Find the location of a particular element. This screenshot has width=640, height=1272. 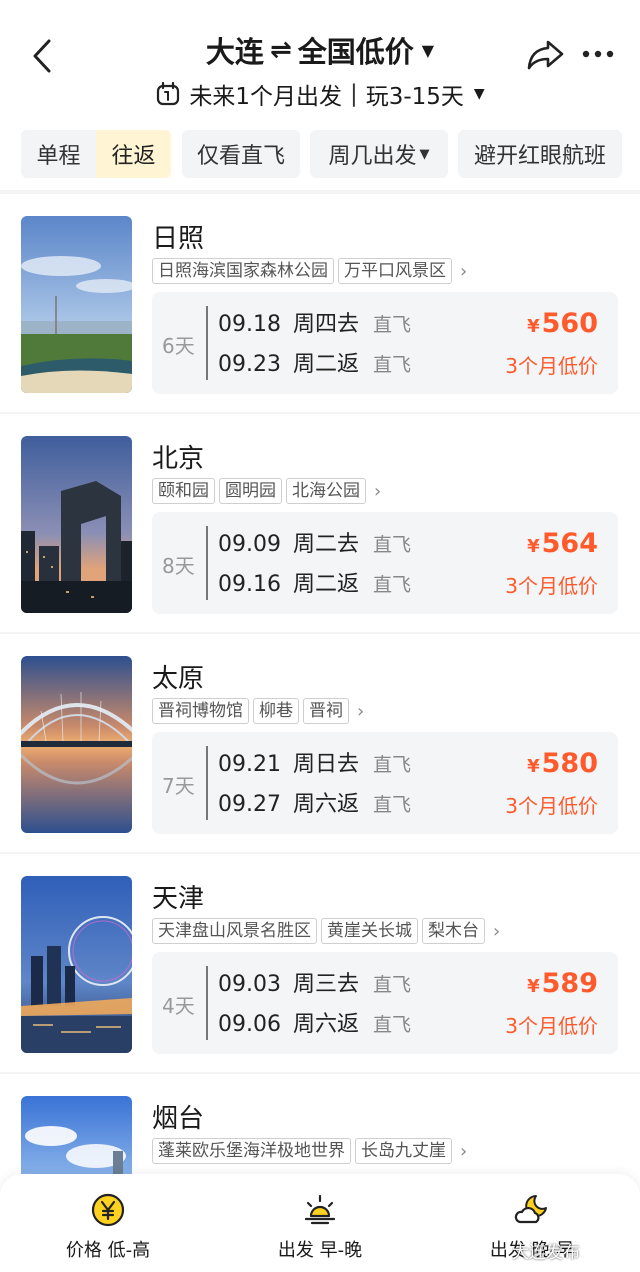

return-leg: 09.27 周六返 直飞 is located at coordinates (315, 801).